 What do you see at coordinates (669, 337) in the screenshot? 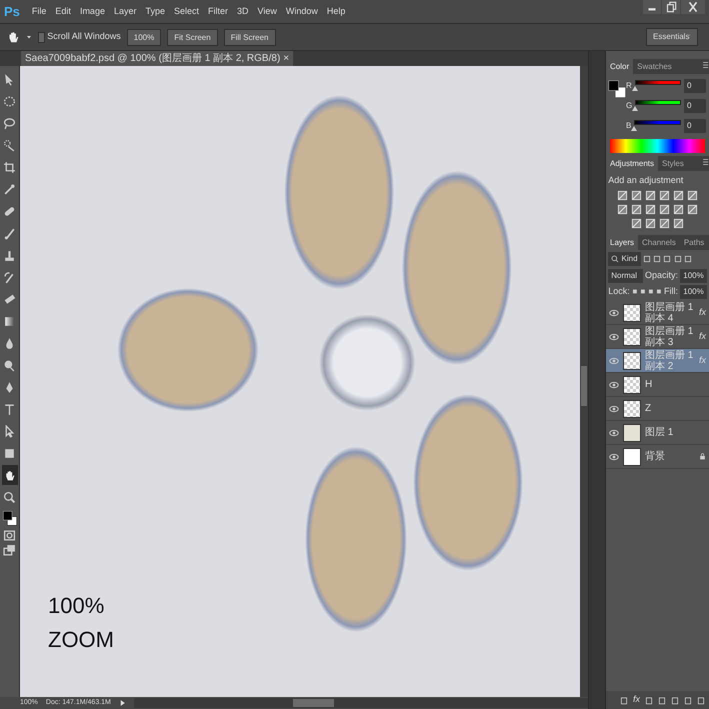
I see `layer-name: 图层画册 1 副本 3` at bounding box center [669, 337].